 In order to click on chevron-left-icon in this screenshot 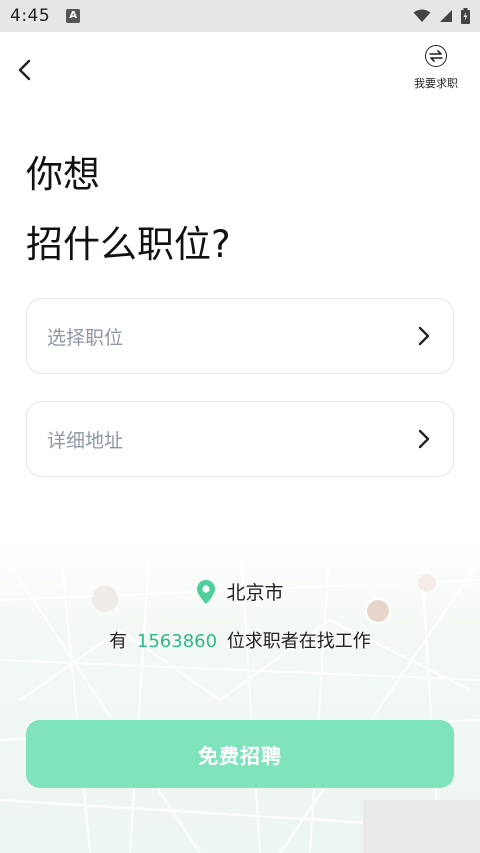, I will do `click(24, 70)`.